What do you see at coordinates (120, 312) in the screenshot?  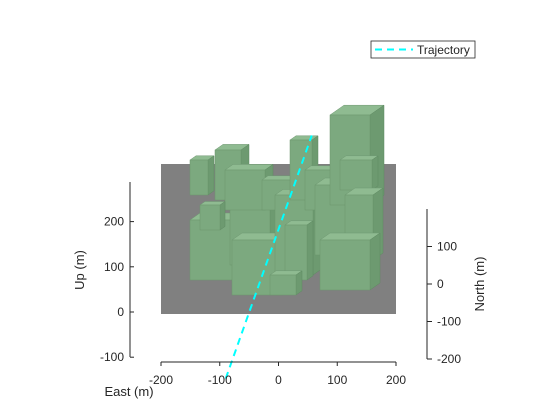 I see `up-tick-label: 0` at bounding box center [120, 312].